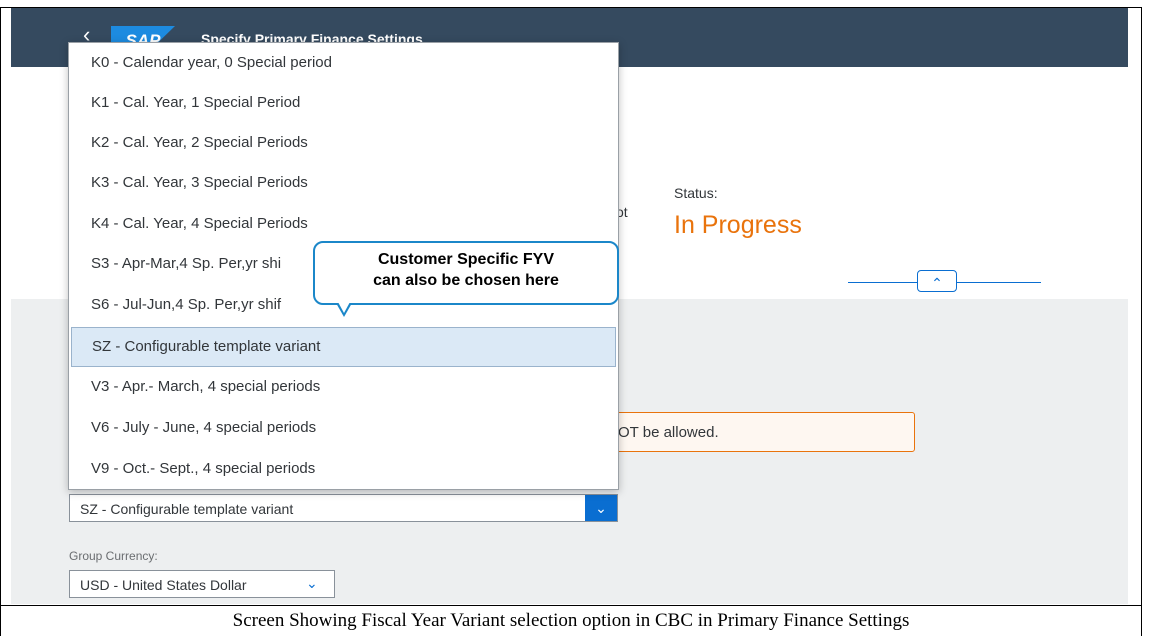  What do you see at coordinates (343, 63) in the screenshot?
I see `dropdown-option: K0 - Calendar year, 0 Special period` at bounding box center [343, 63].